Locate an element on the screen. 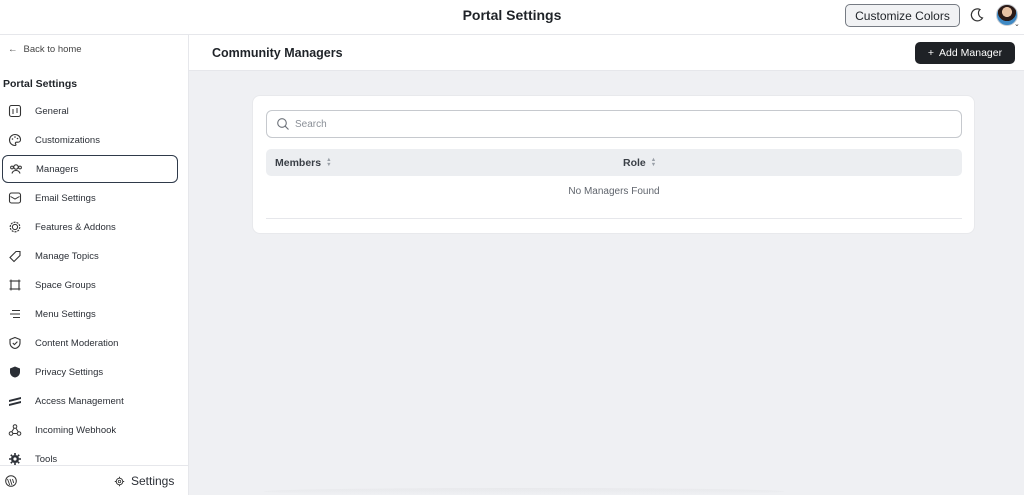 This screenshot has width=1024, height=495. moon-icon is located at coordinates (977, 15).